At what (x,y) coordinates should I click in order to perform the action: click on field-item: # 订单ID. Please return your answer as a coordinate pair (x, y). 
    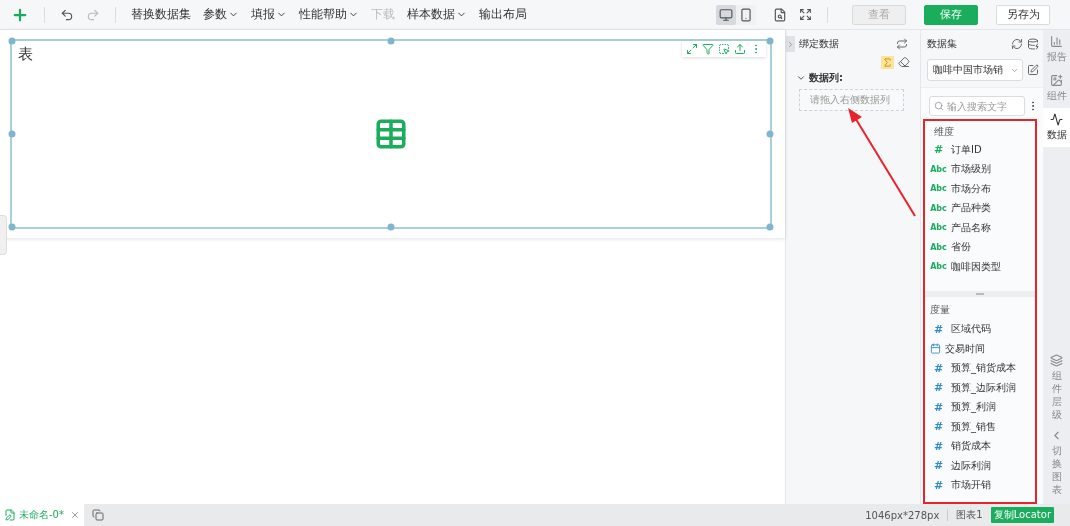
    Looking at the image, I should click on (982, 150).